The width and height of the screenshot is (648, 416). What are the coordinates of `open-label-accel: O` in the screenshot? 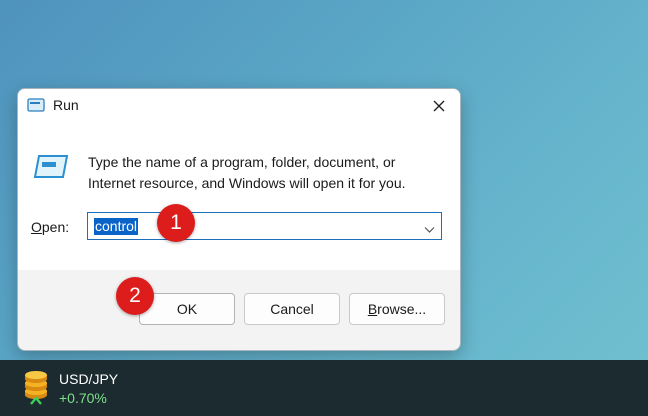 It's located at (36, 227).